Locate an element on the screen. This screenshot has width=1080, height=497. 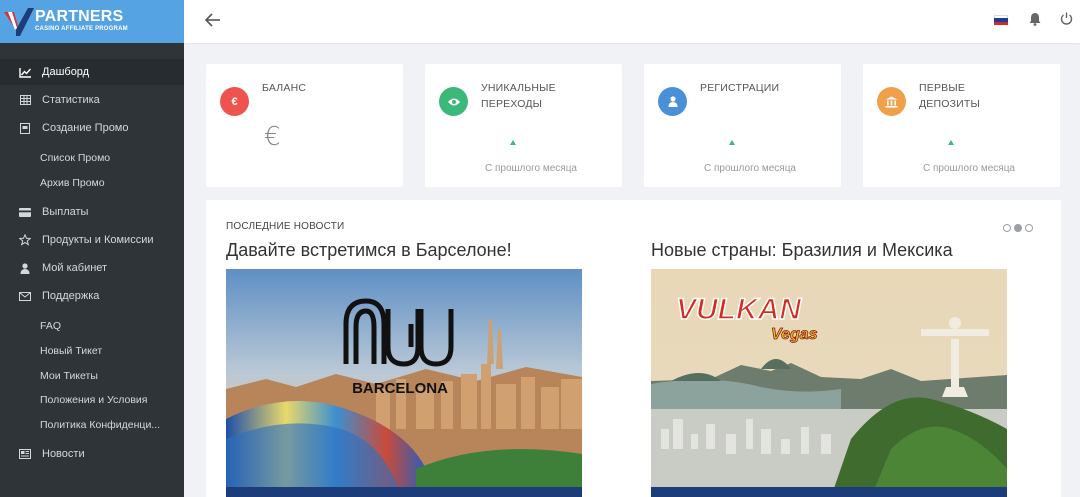
envelope-icon is located at coordinates (25, 296).